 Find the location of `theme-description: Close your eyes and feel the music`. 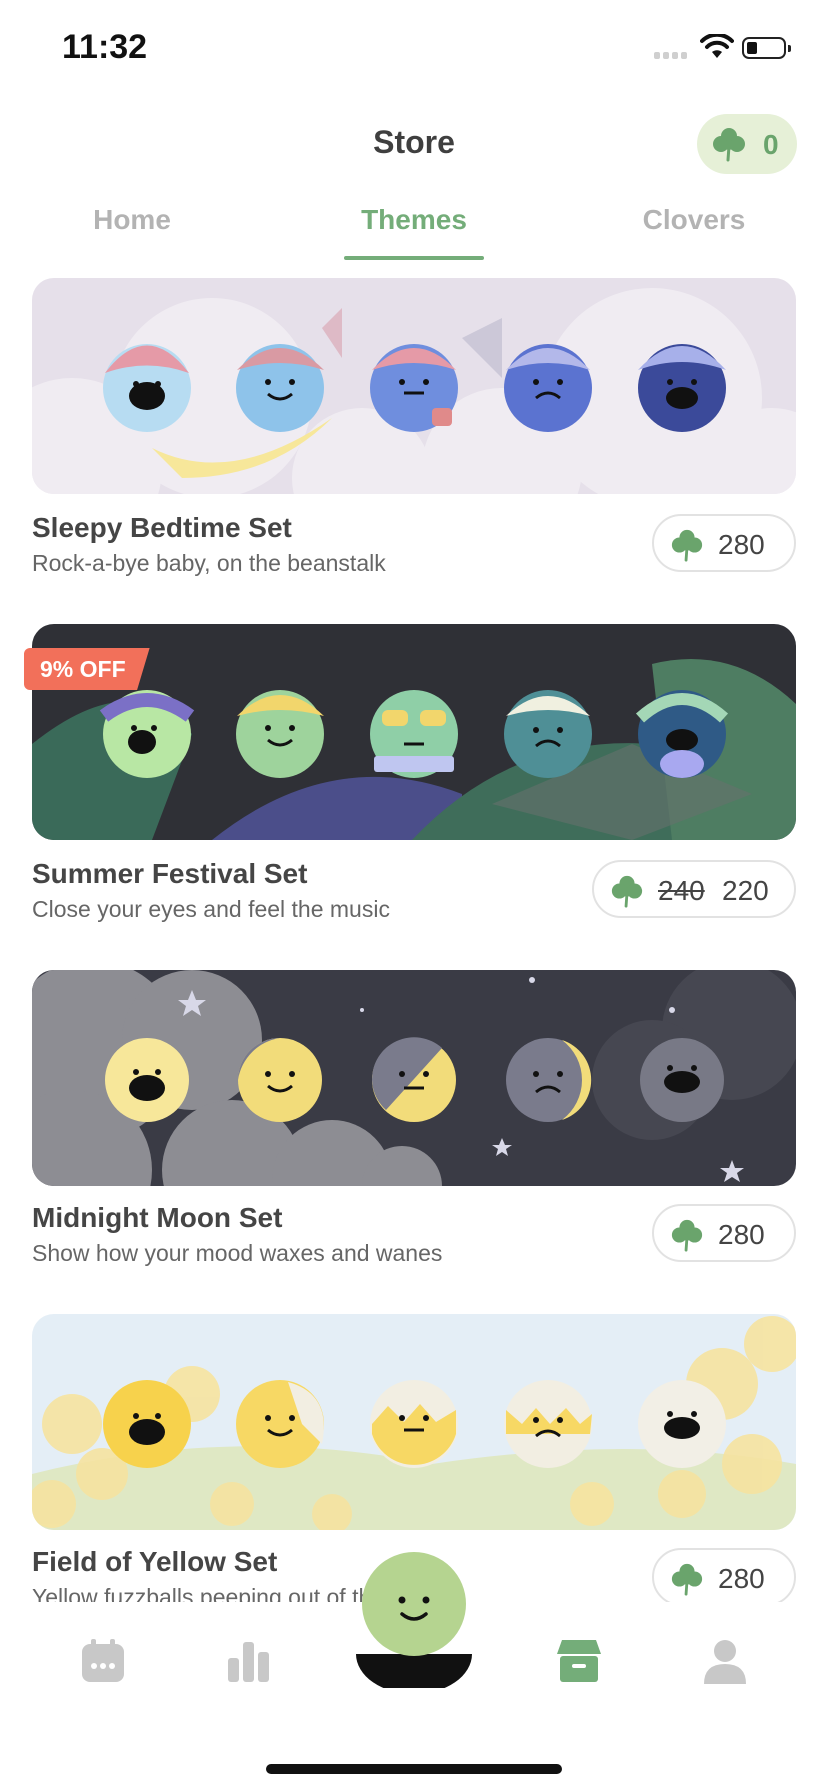

theme-description: Close your eyes and feel the music is located at coordinates (211, 909).